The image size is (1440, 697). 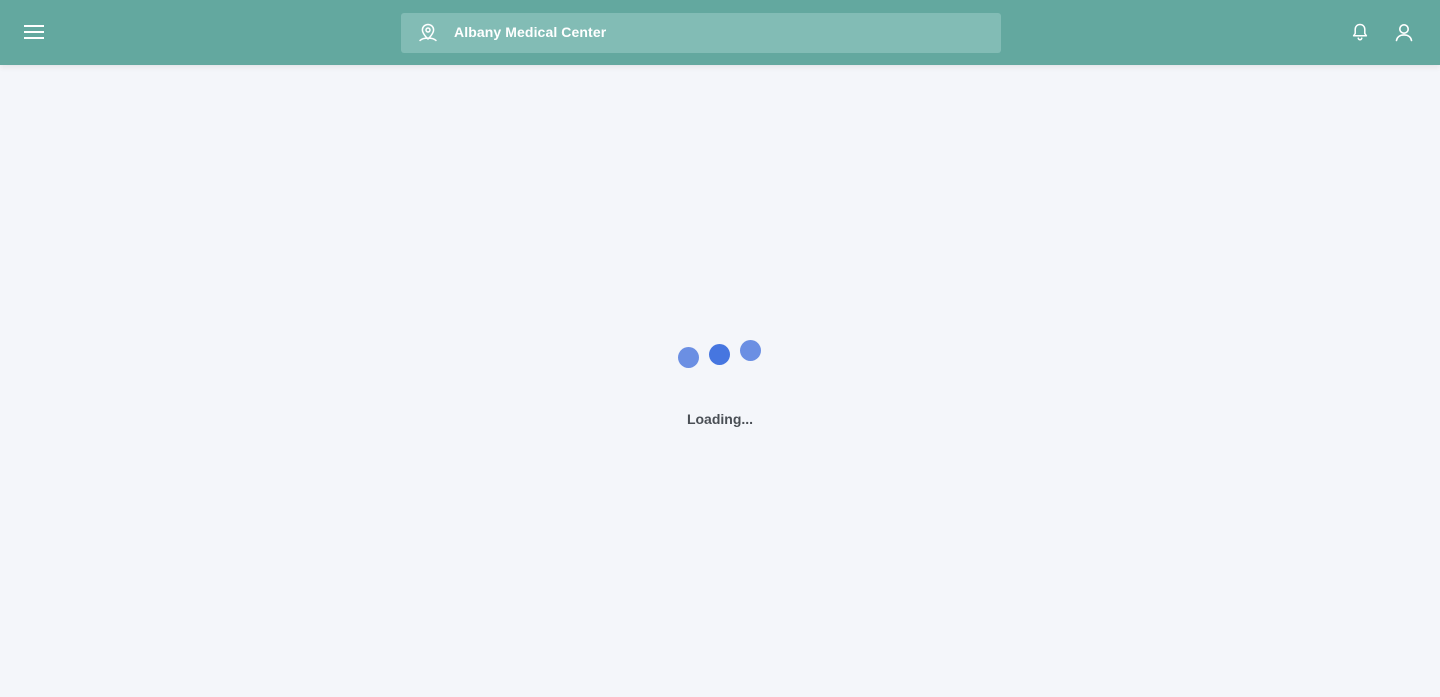 I want to click on top-navigation-bar: Albany Medical Center, so click(x=720, y=32).